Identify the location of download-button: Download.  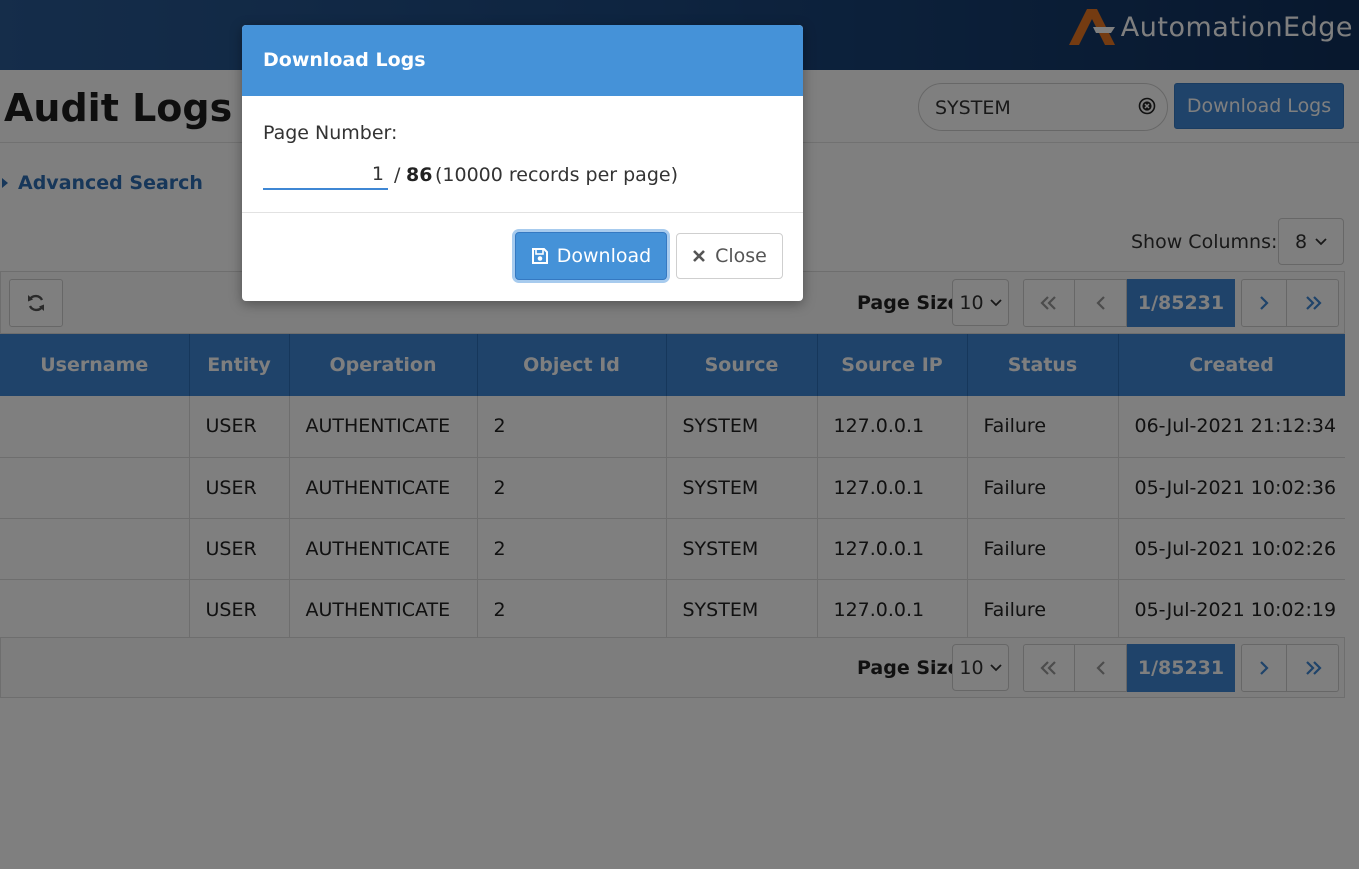
(591, 256).